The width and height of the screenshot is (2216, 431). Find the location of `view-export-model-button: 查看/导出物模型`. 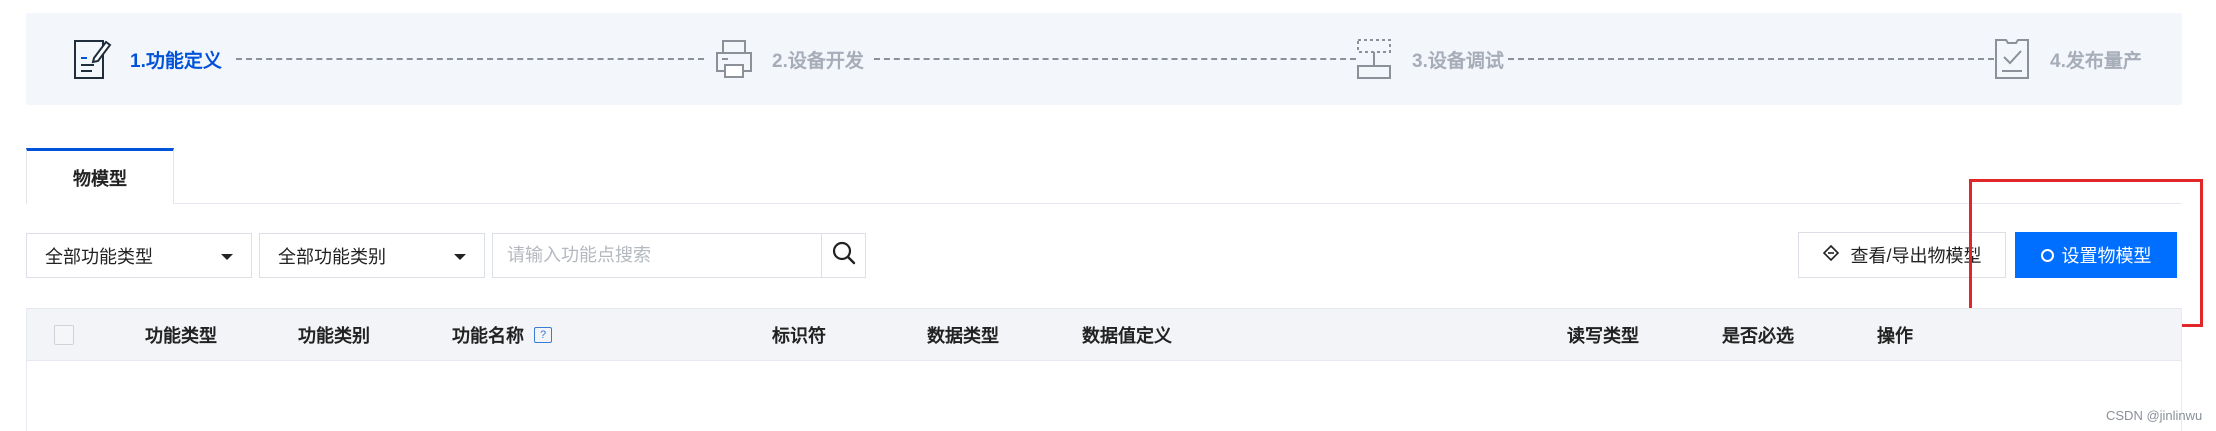

view-export-model-button: 查看/导出物模型 is located at coordinates (1902, 255).